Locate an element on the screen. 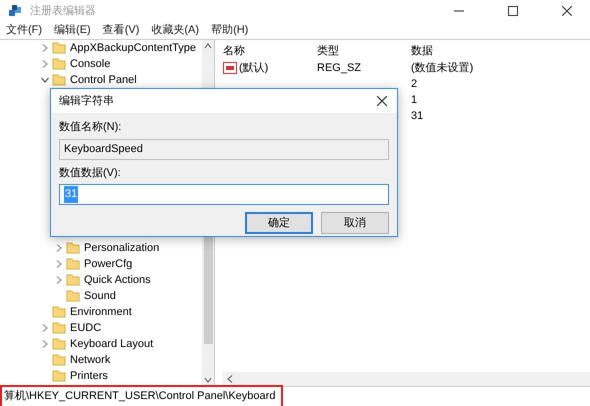  tree-item: Environment is located at coordinates (101, 312).